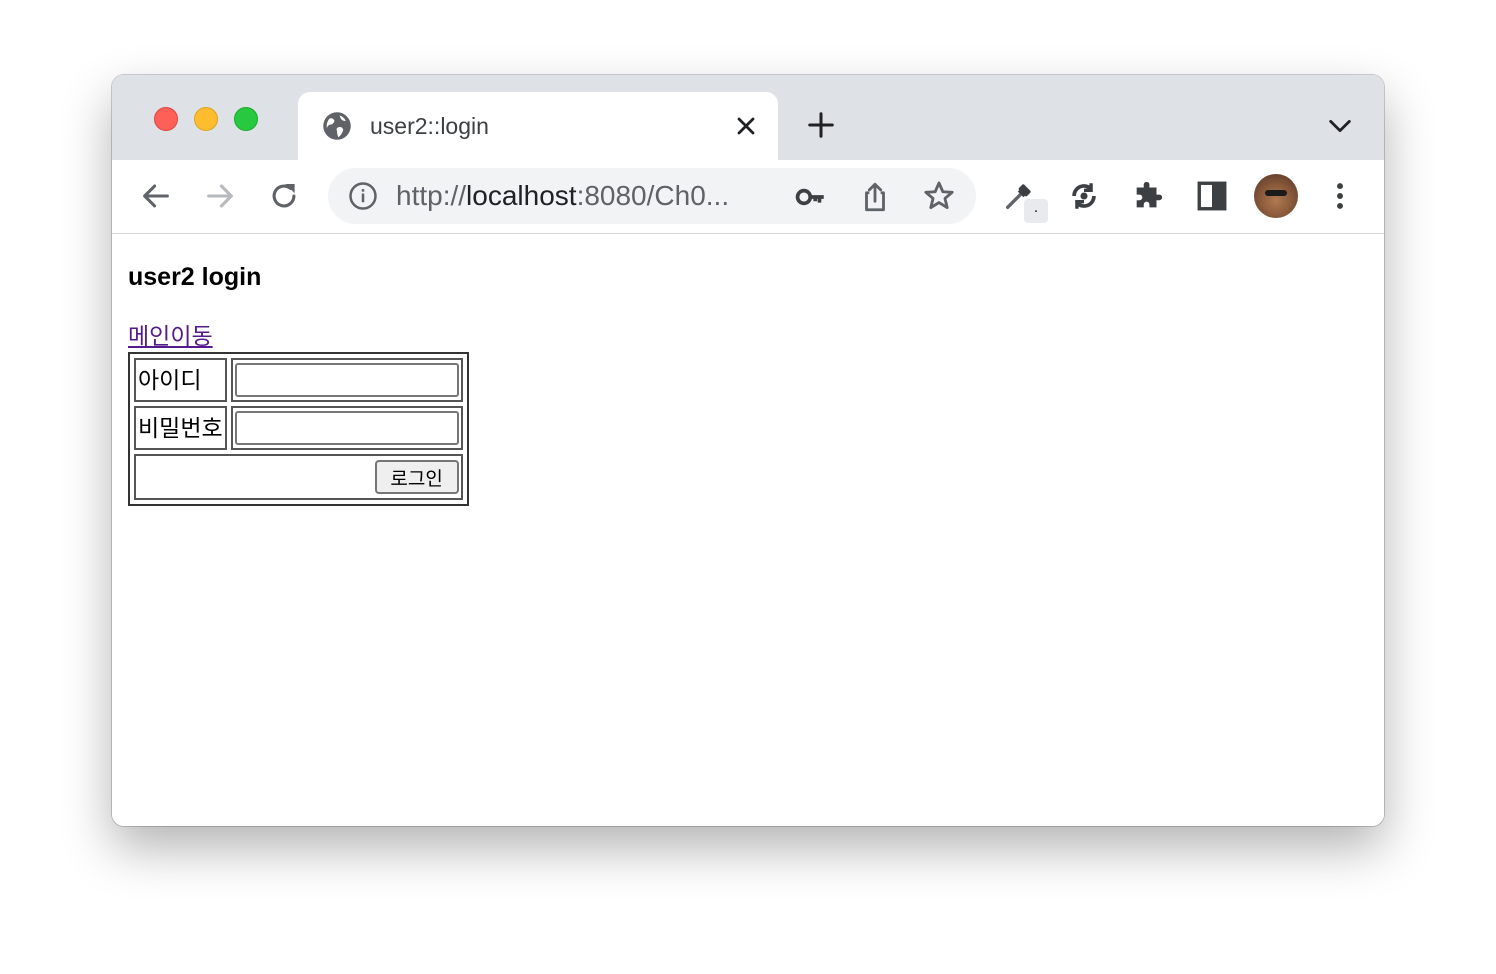  What do you see at coordinates (1276, 193) in the screenshot?
I see `avatar-glasses` at bounding box center [1276, 193].